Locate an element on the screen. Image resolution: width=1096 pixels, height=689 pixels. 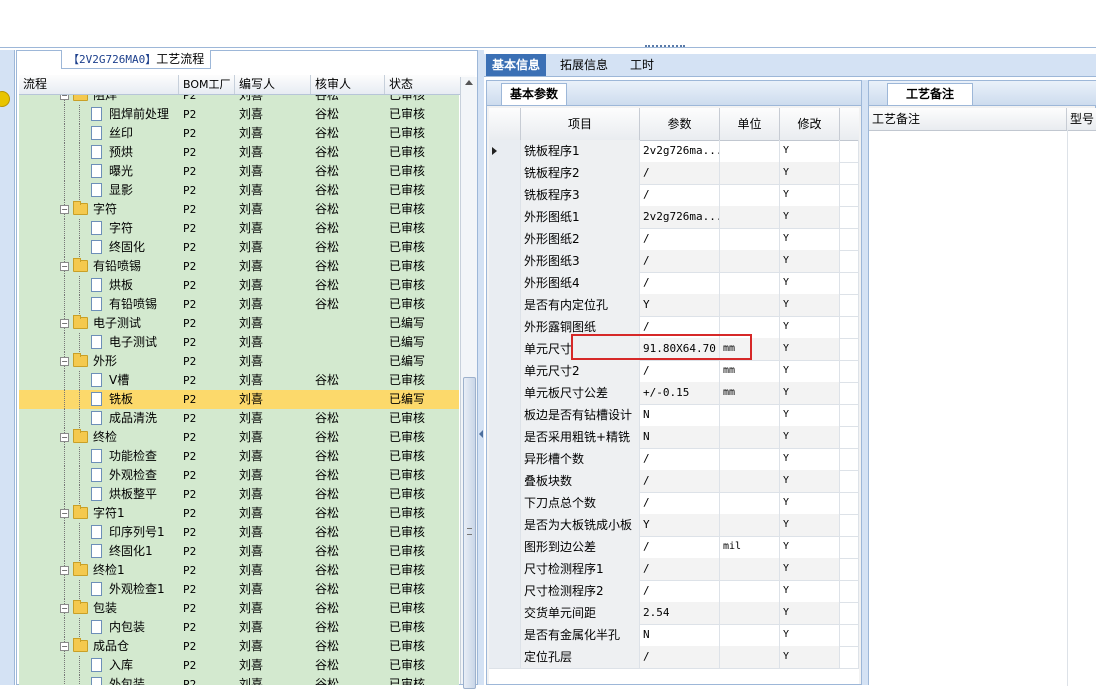
param-row: 尺寸检测程序2/ Y is located at coordinates (674, 591).